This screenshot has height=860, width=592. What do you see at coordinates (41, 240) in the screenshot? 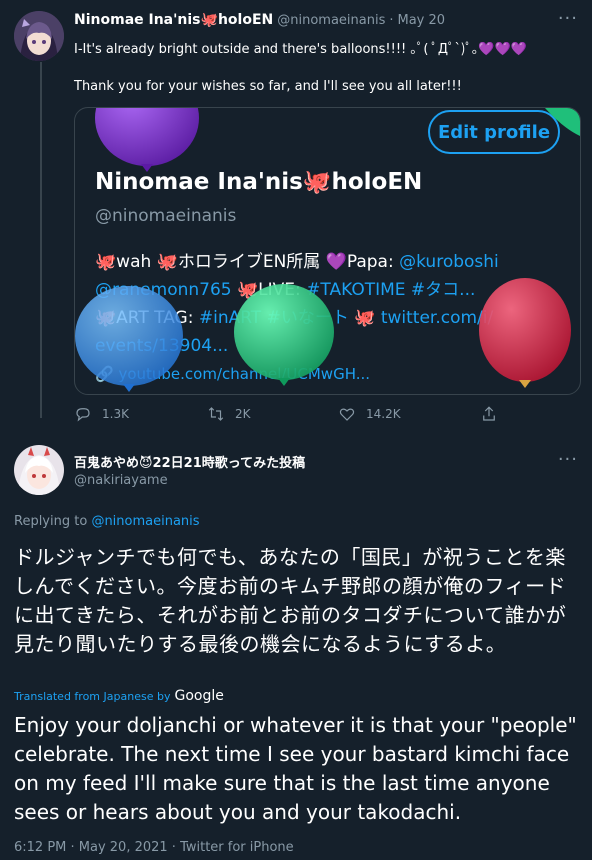
I see `thread-line` at bounding box center [41, 240].